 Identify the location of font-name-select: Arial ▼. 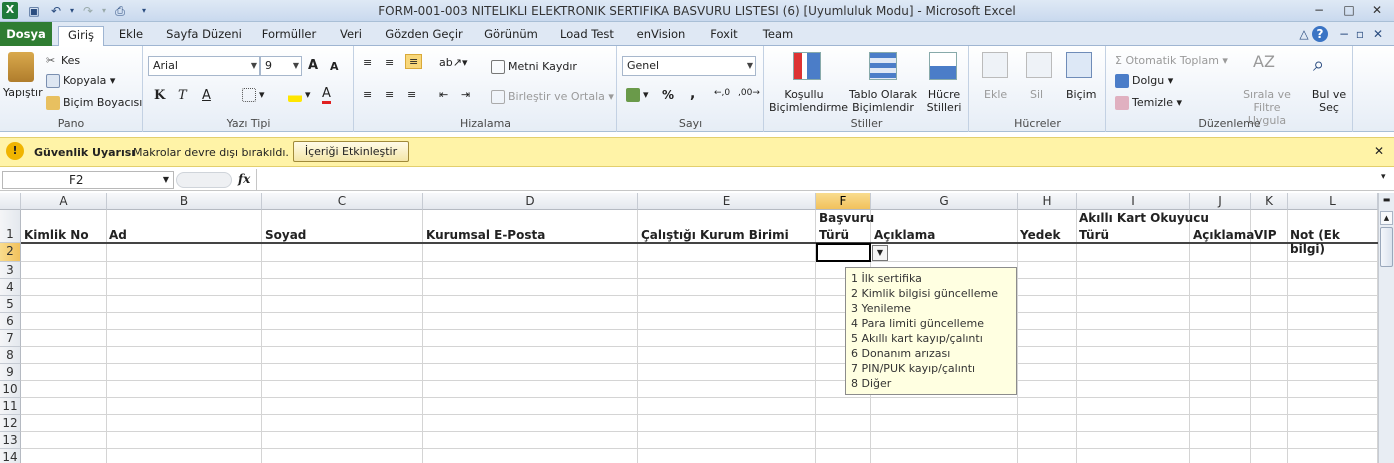
(204, 66).